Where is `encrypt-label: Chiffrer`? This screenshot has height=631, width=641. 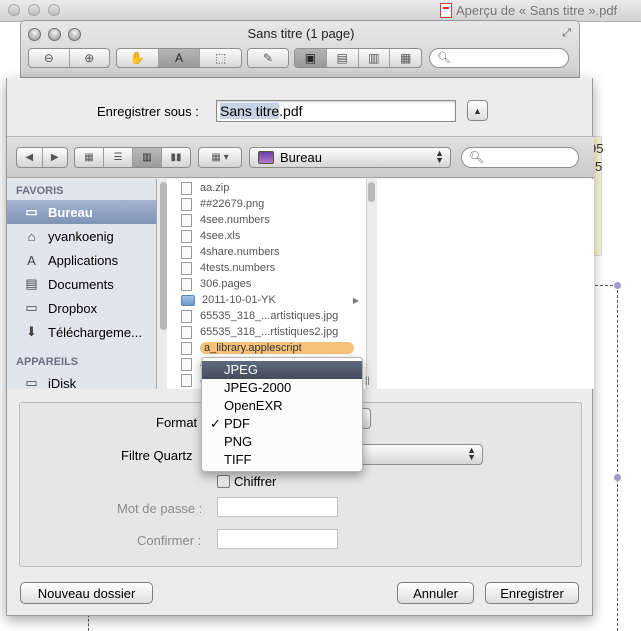 encrypt-label: Chiffrer is located at coordinates (255, 481).